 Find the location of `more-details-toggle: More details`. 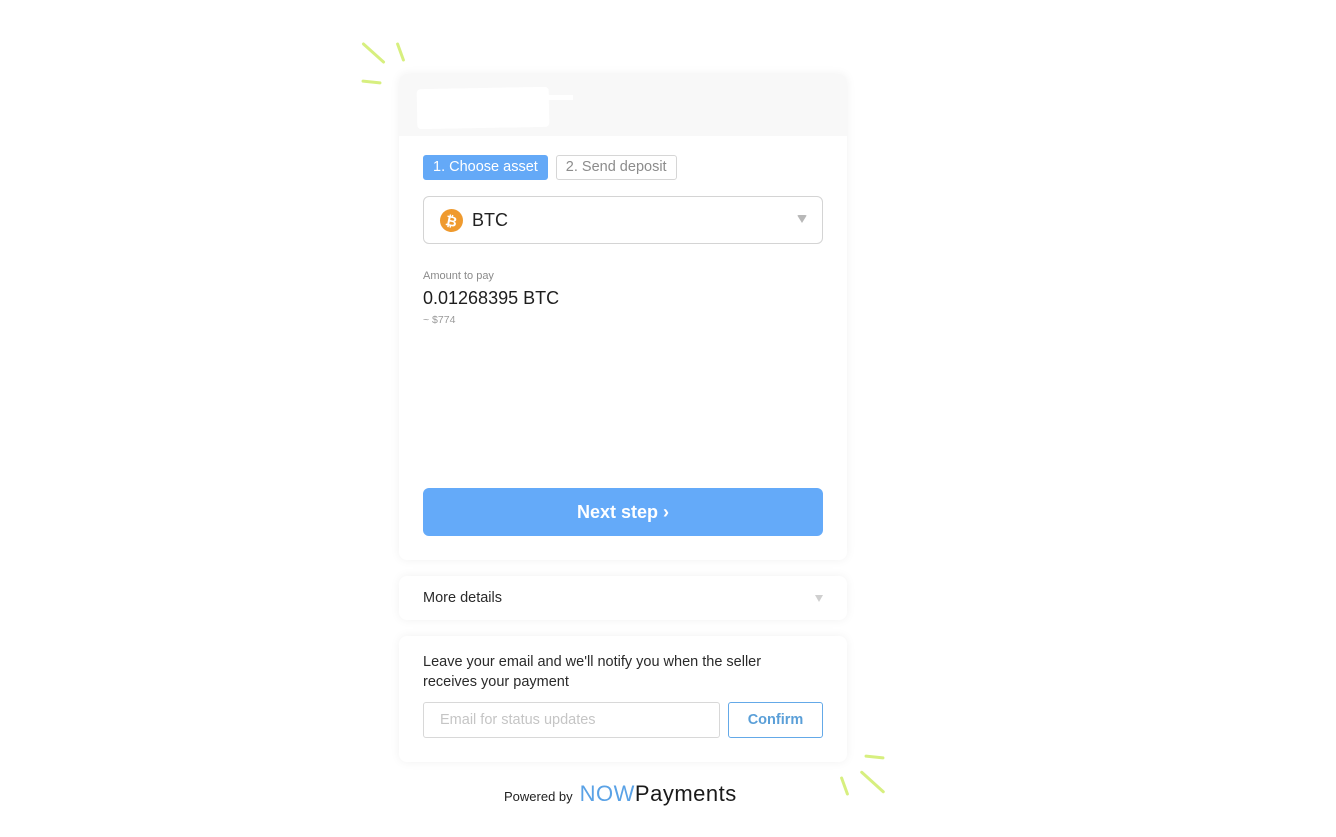

more-details-toggle: More details is located at coordinates (623, 598).